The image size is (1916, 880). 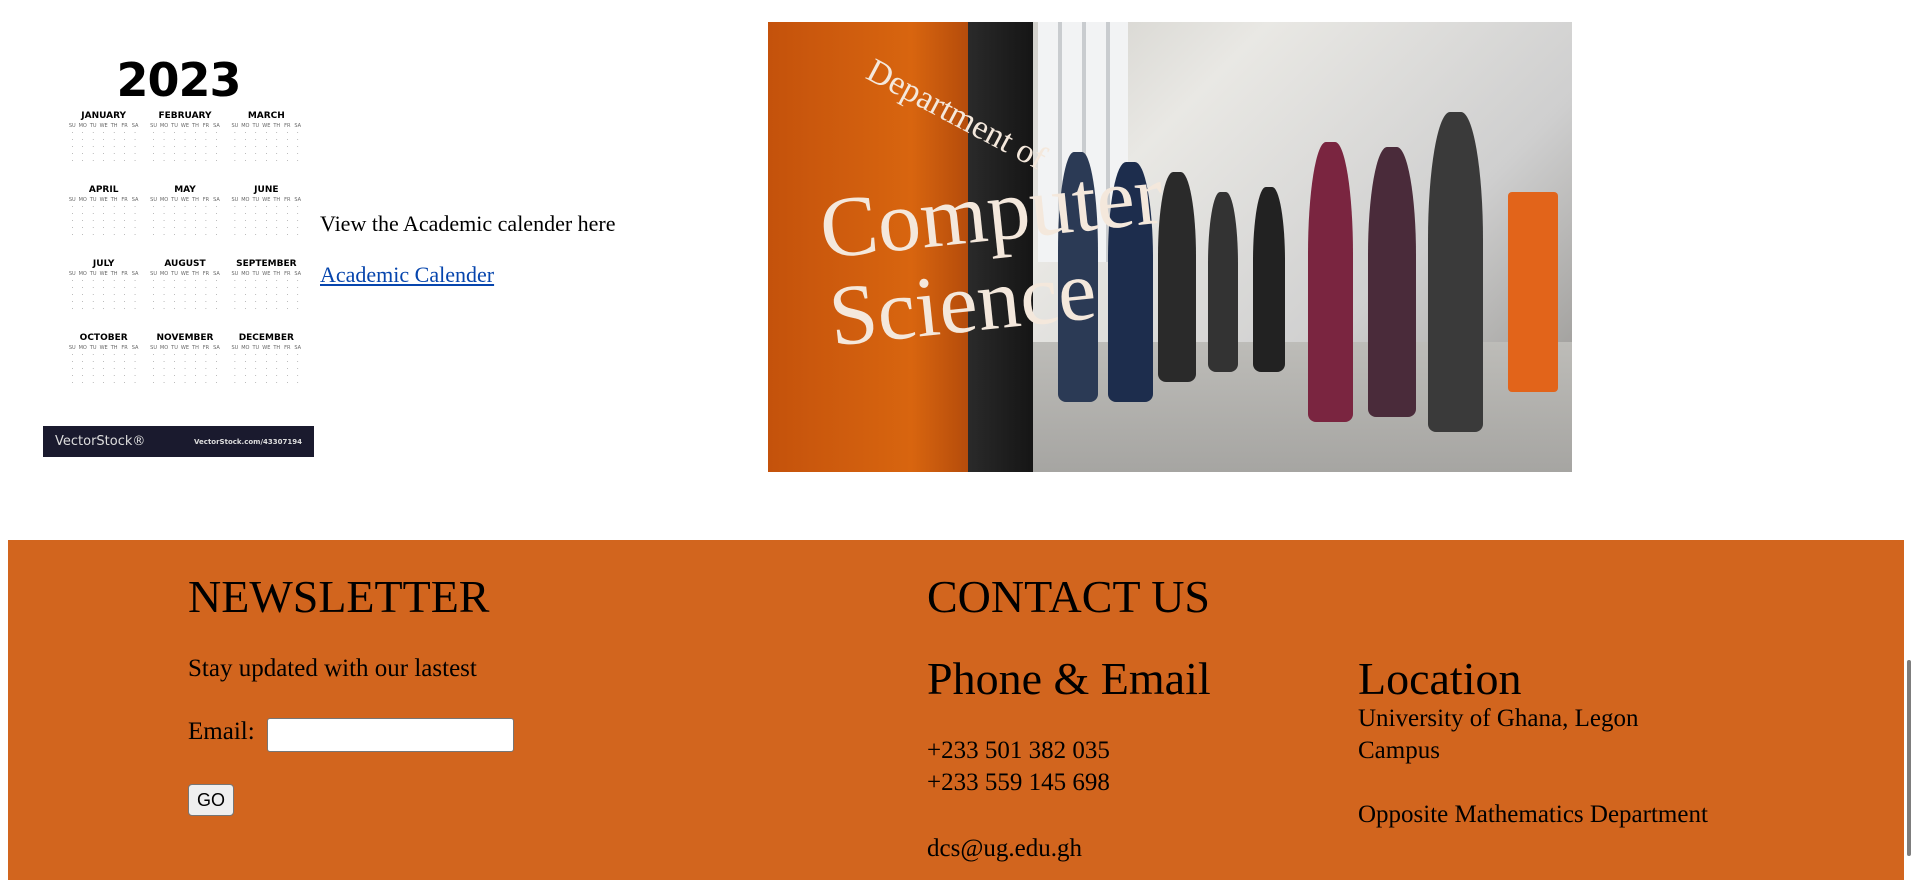 I want to click on newsletter-title: NEWSLETTER, so click(x=339, y=596).